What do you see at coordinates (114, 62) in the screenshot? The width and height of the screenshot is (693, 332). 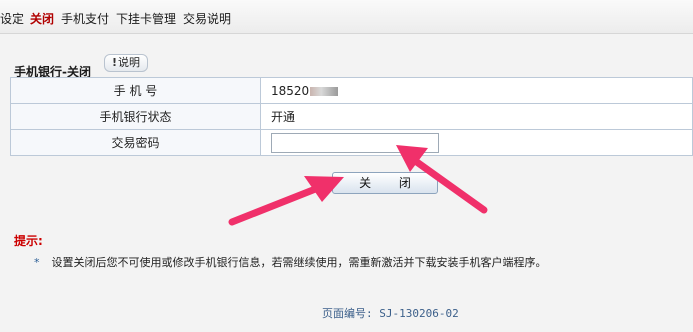 I see `info-icon: !` at bounding box center [114, 62].